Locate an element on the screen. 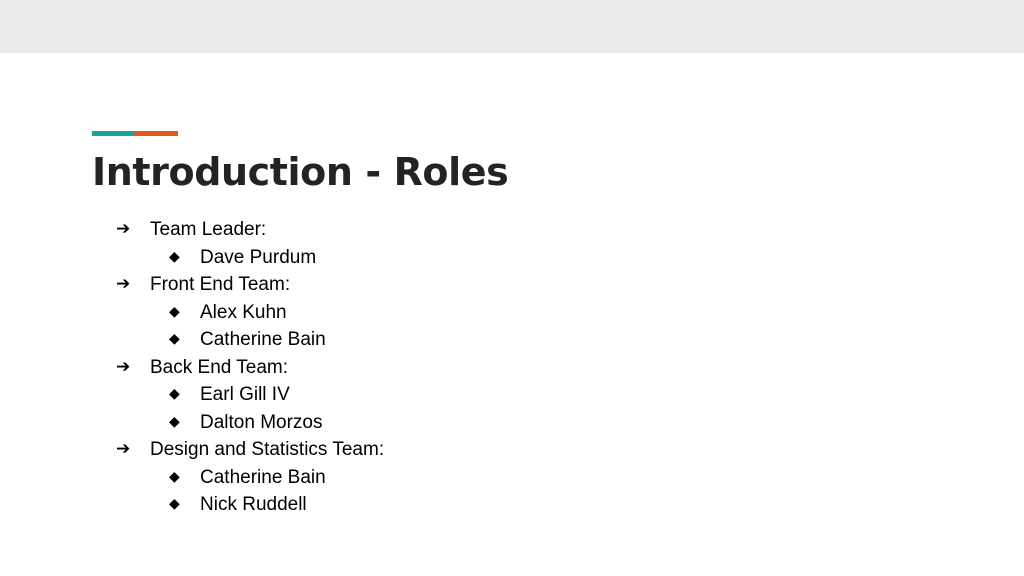 This screenshot has width=1024, height=576. outline-item-level-2: ◆ Dave Purdum is located at coordinates (512, 258).